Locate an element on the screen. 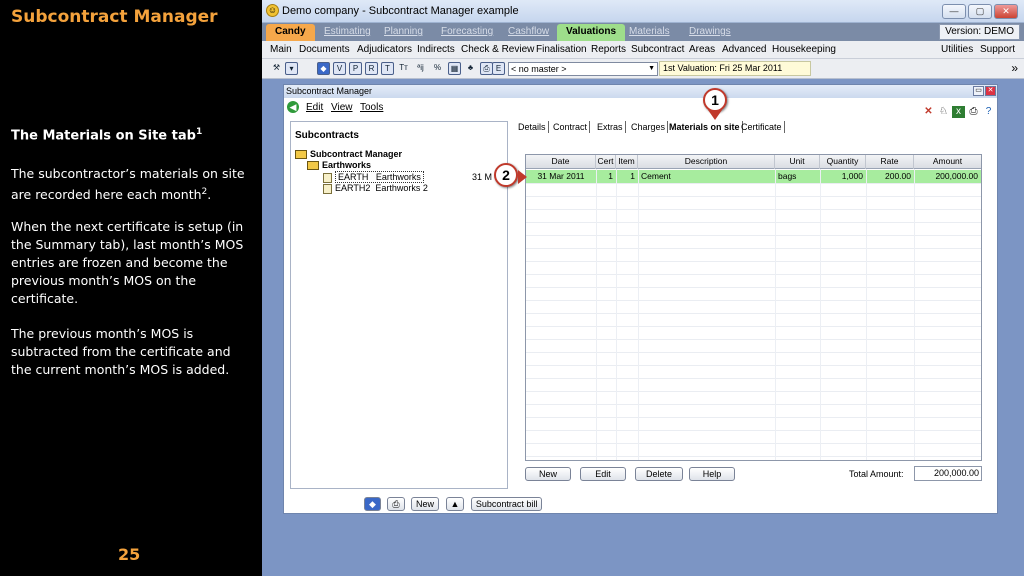 The image size is (1024, 576). cell-cert: 1 is located at coordinates (606, 176).